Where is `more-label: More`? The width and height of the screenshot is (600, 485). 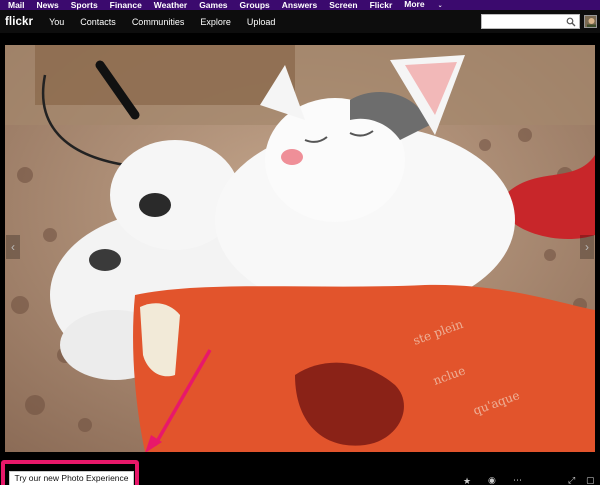
more-label: More is located at coordinates (414, 4).